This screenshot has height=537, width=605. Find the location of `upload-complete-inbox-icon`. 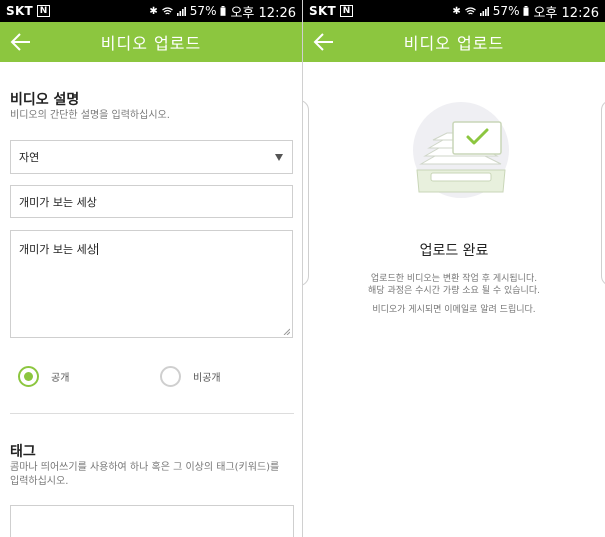

upload-complete-inbox-icon is located at coordinates (461, 150).